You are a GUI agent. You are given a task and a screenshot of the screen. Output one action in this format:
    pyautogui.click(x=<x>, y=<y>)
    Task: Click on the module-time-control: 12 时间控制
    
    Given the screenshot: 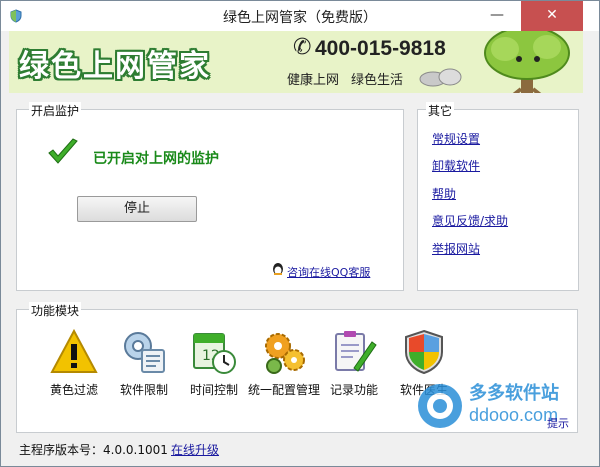 What is the action you would take?
    pyautogui.click(x=214, y=363)
    